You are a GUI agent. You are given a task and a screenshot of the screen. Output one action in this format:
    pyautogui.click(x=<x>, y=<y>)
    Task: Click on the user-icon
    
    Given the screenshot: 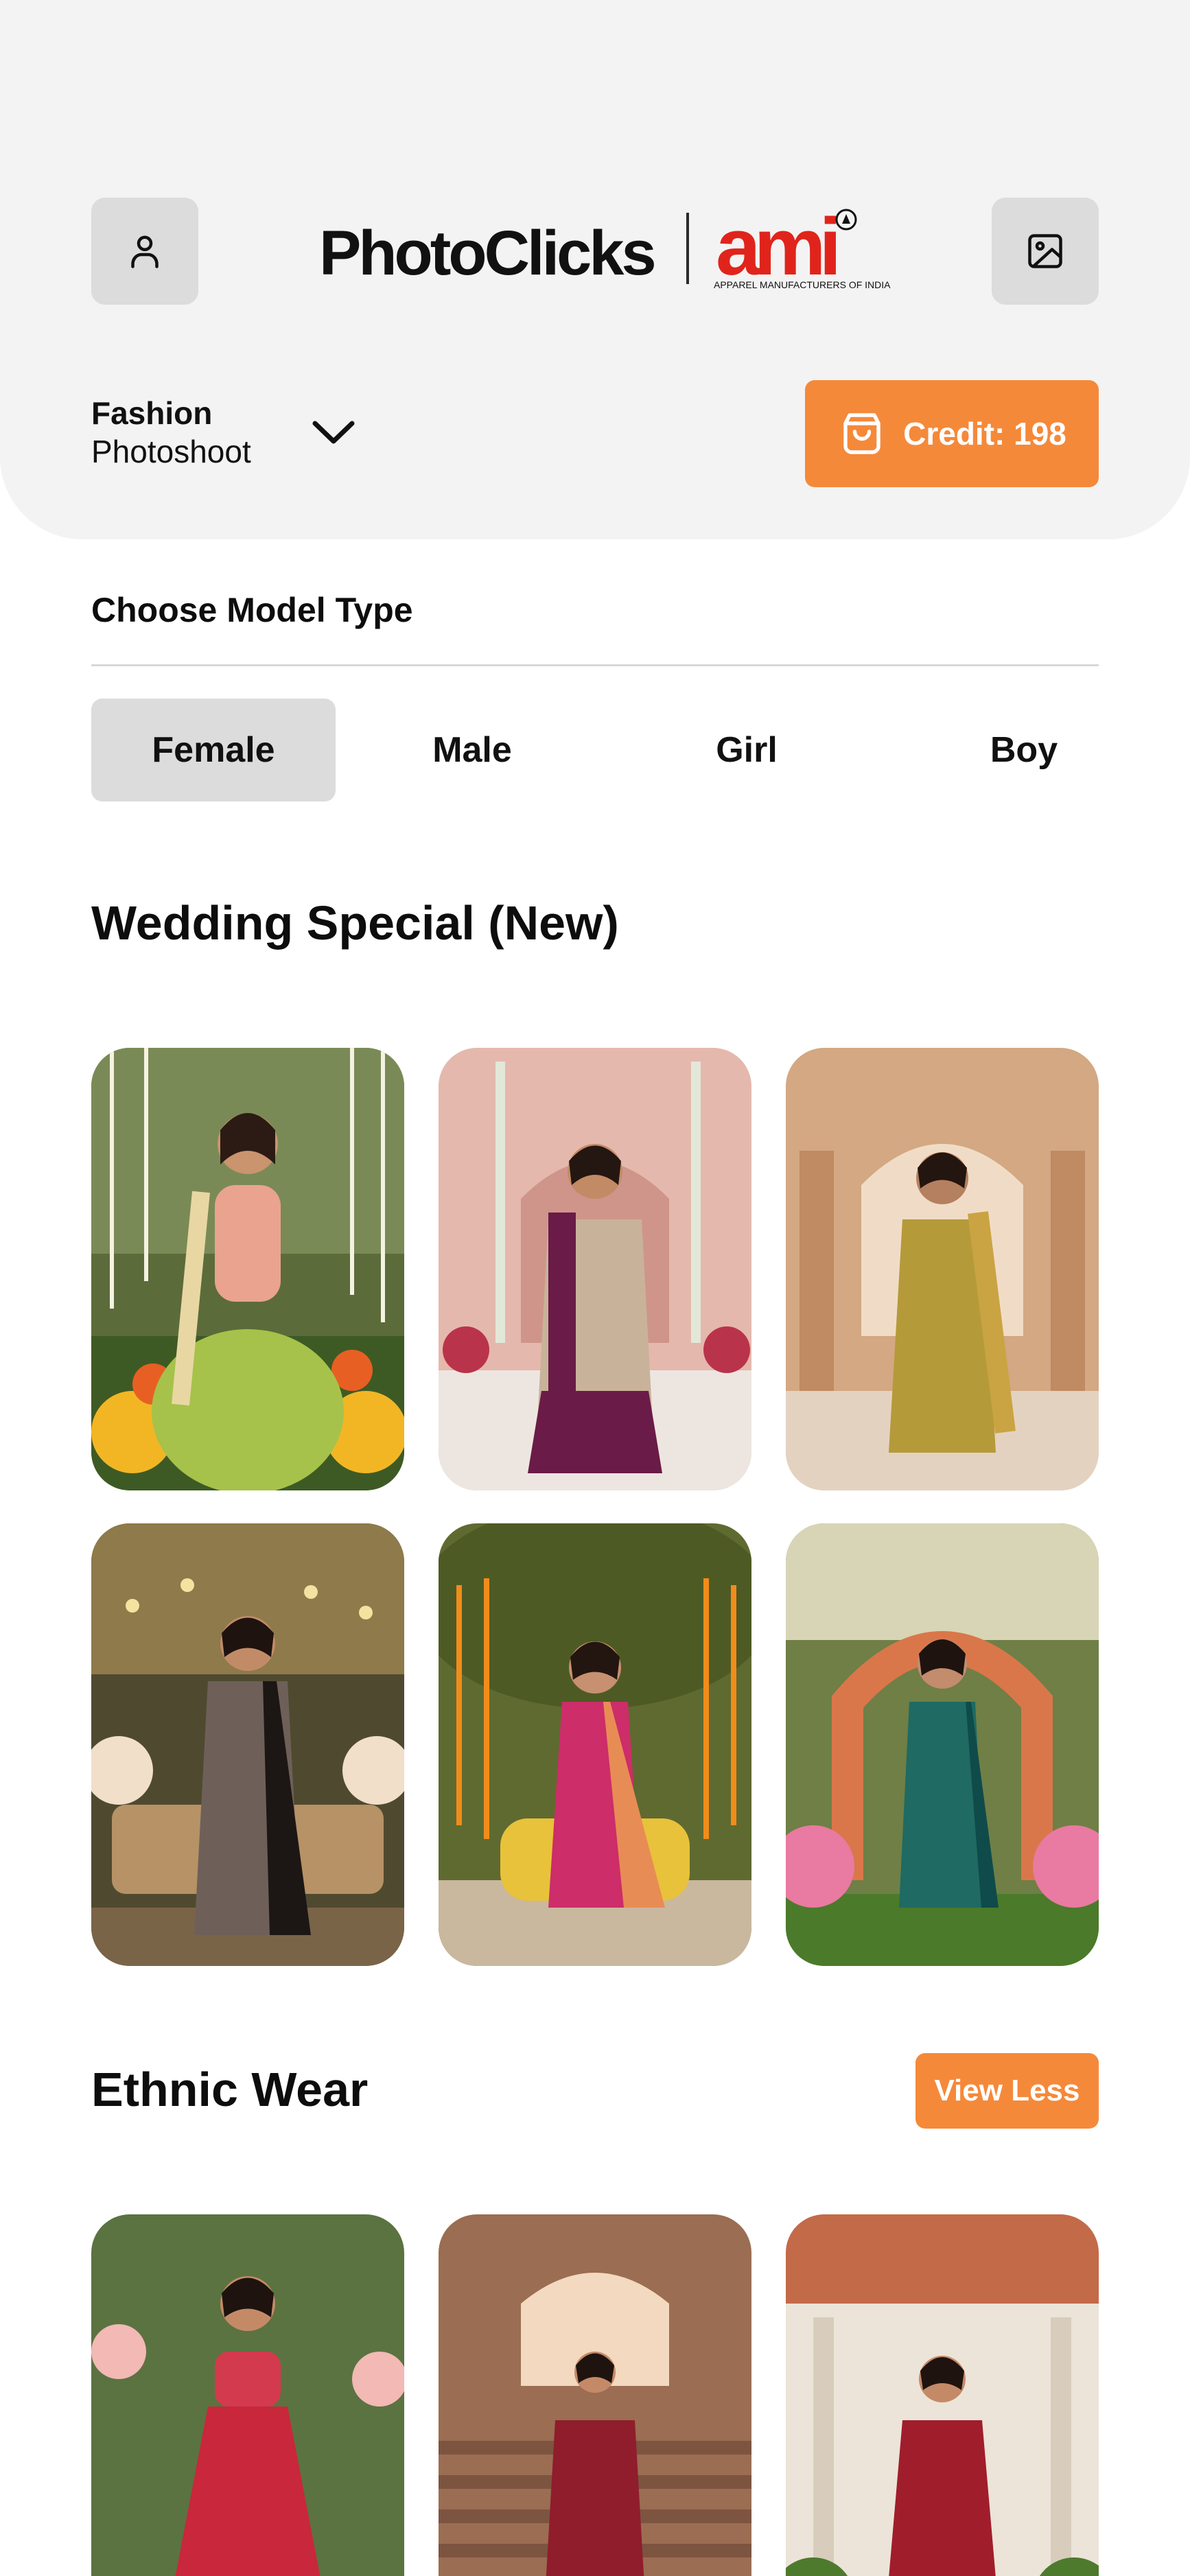 What is the action you would take?
    pyautogui.click(x=145, y=251)
    